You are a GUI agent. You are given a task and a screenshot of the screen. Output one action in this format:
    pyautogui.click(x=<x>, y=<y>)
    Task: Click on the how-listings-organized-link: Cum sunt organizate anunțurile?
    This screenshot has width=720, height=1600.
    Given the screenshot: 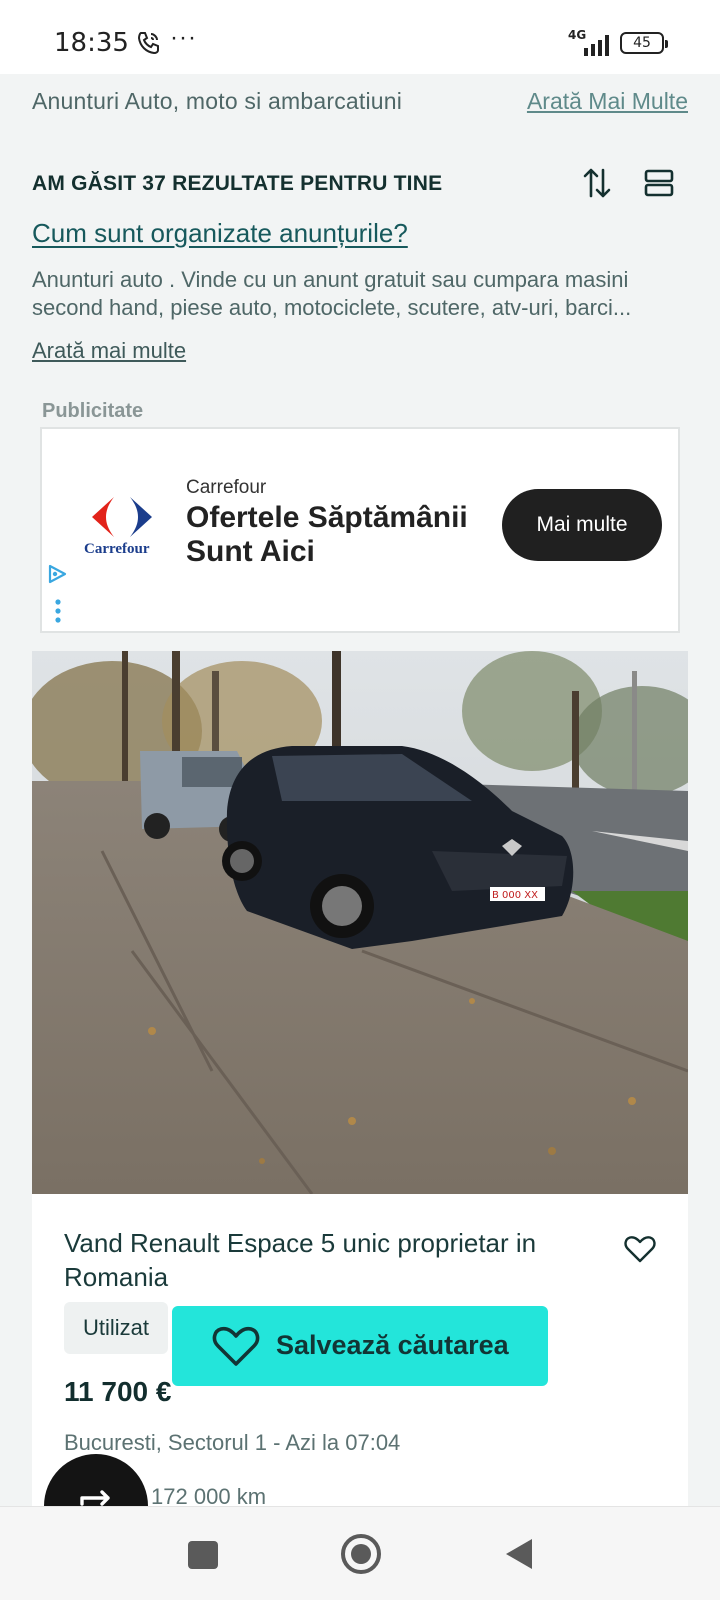 What is the action you would take?
    pyautogui.click(x=220, y=233)
    